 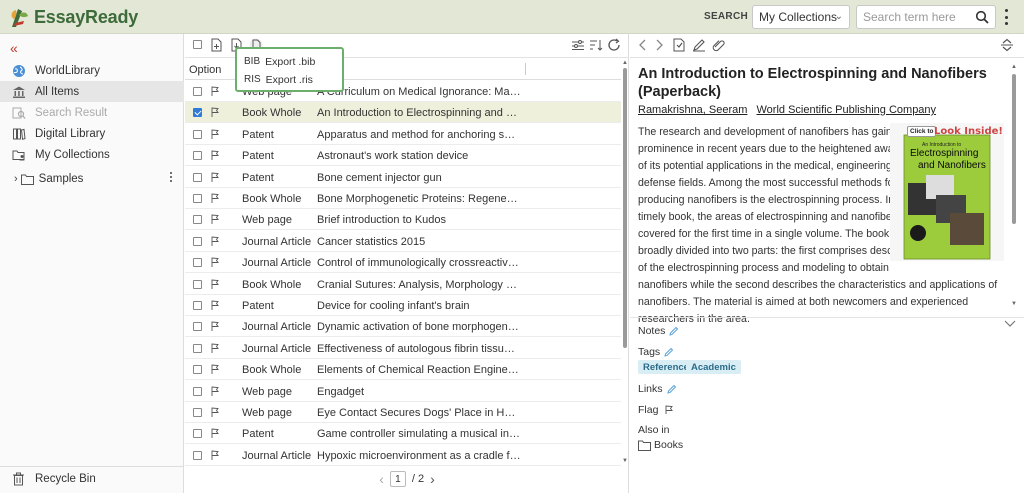 What do you see at coordinates (578, 45) in the screenshot?
I see `filter-icon` at bounding box center [578, 45].